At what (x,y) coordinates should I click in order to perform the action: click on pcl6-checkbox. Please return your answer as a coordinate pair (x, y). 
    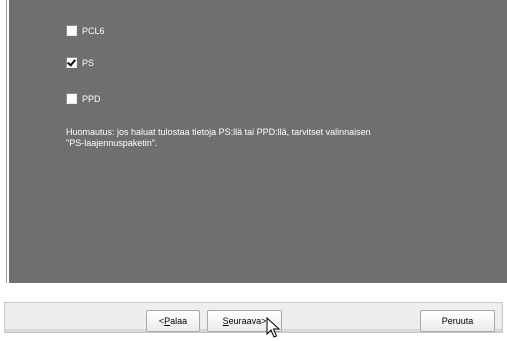
    Looking at the image, I should click on (71, 30).